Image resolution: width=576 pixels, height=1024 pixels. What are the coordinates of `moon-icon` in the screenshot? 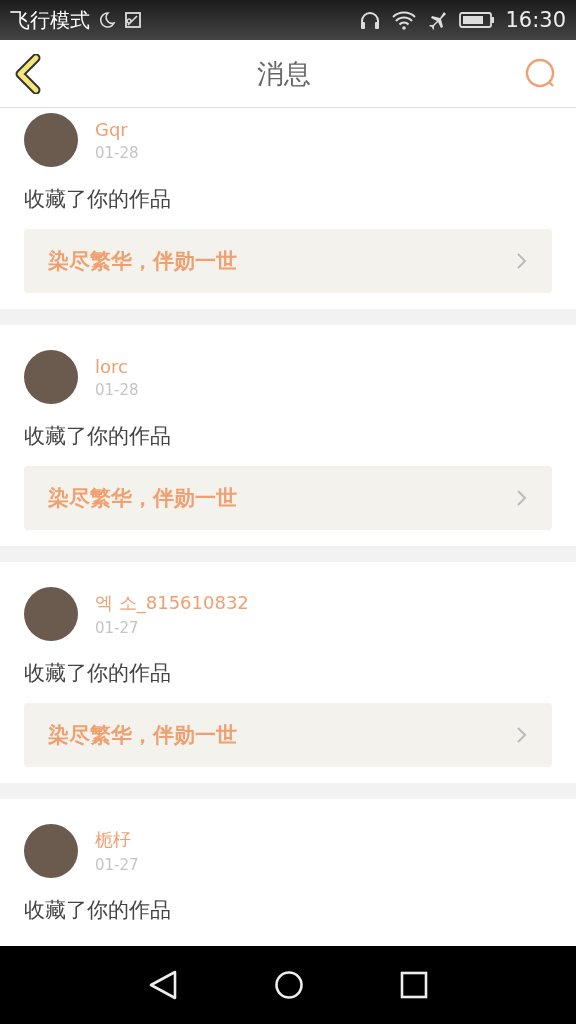 It's located at (107, 20).